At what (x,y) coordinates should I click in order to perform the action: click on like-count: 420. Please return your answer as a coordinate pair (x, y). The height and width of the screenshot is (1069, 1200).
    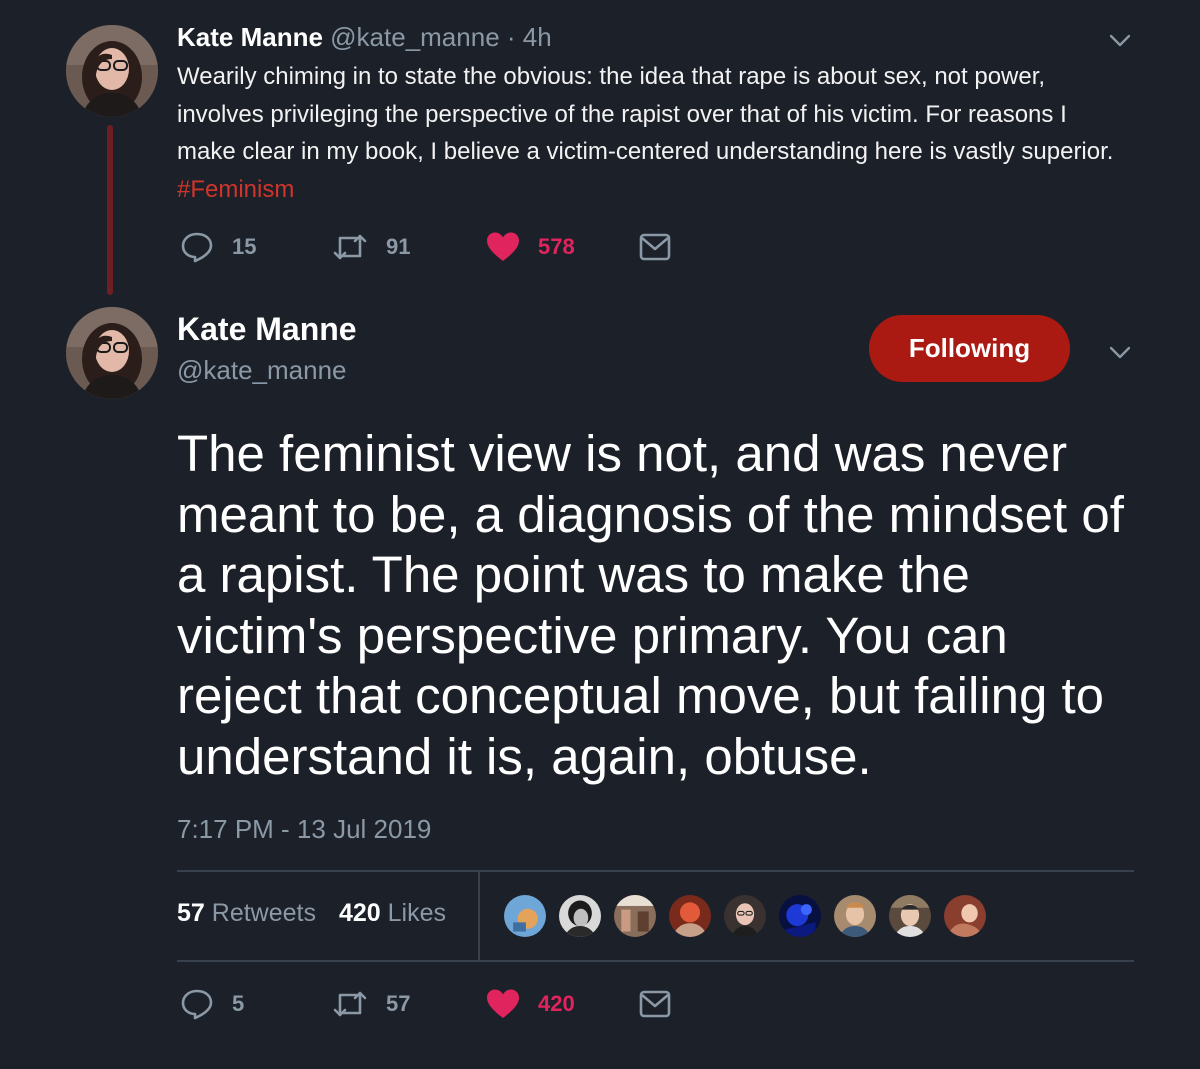
    Looking at the image, I should click on (556, 1003).